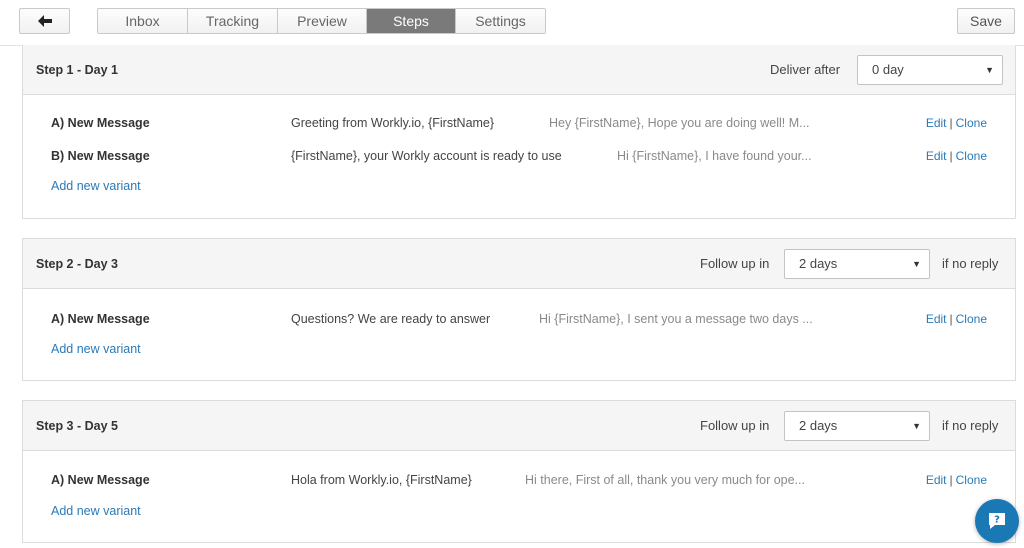 Image resolution: width=1024 pixels, height=548 pixels. Describe the element at coordinates (381, 480) in the screenshot. I see `message-subject: Hola from Workly.io, {FirstName}` at that location.